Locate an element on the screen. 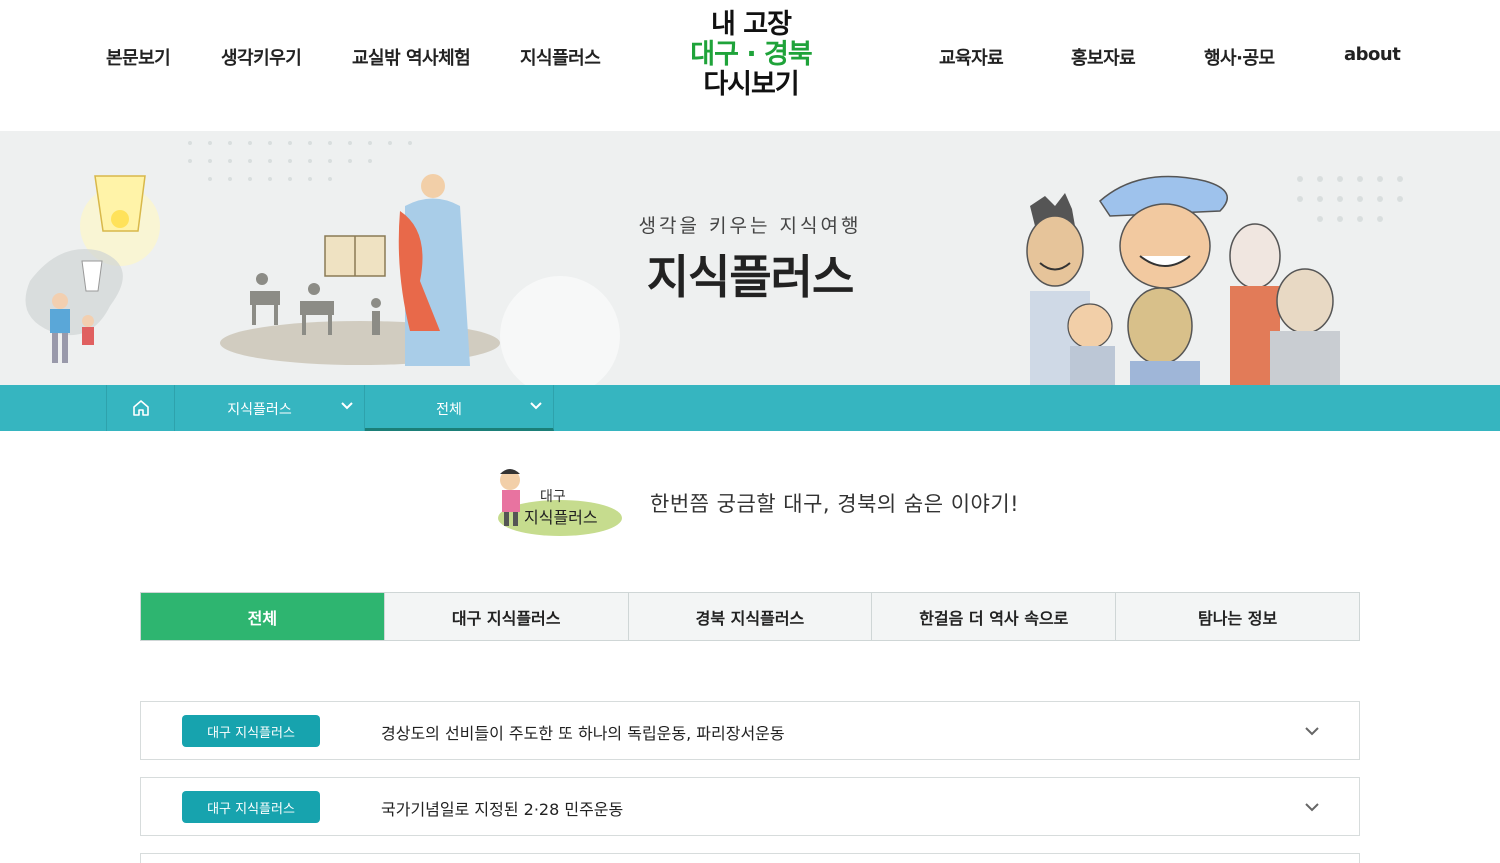 The width and height of the screenshot is (1500, 863). list-item-title: 국가기념일로 지정된 2·28 민주운동 is located at coordinates (502, 809).